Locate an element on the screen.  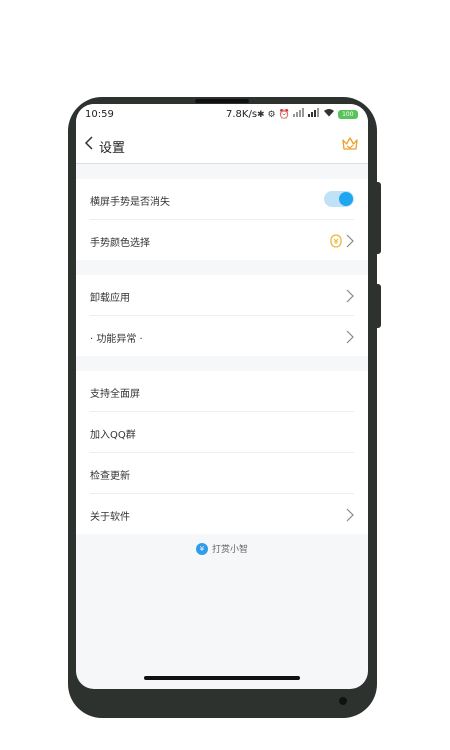
section-gesture: 横屏手势是否消失 手势颜色选择 is located at coordinates (222, 219).